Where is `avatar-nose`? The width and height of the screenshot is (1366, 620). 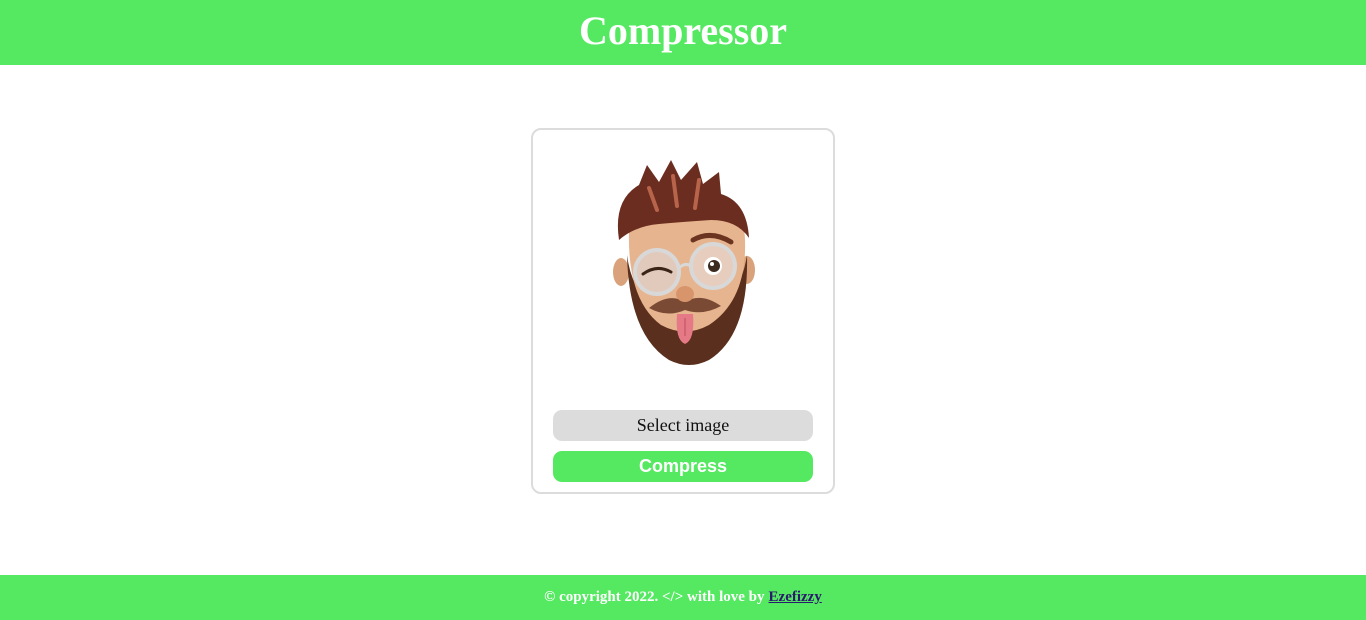 avatar-nose is located at coordinates (685, 294).